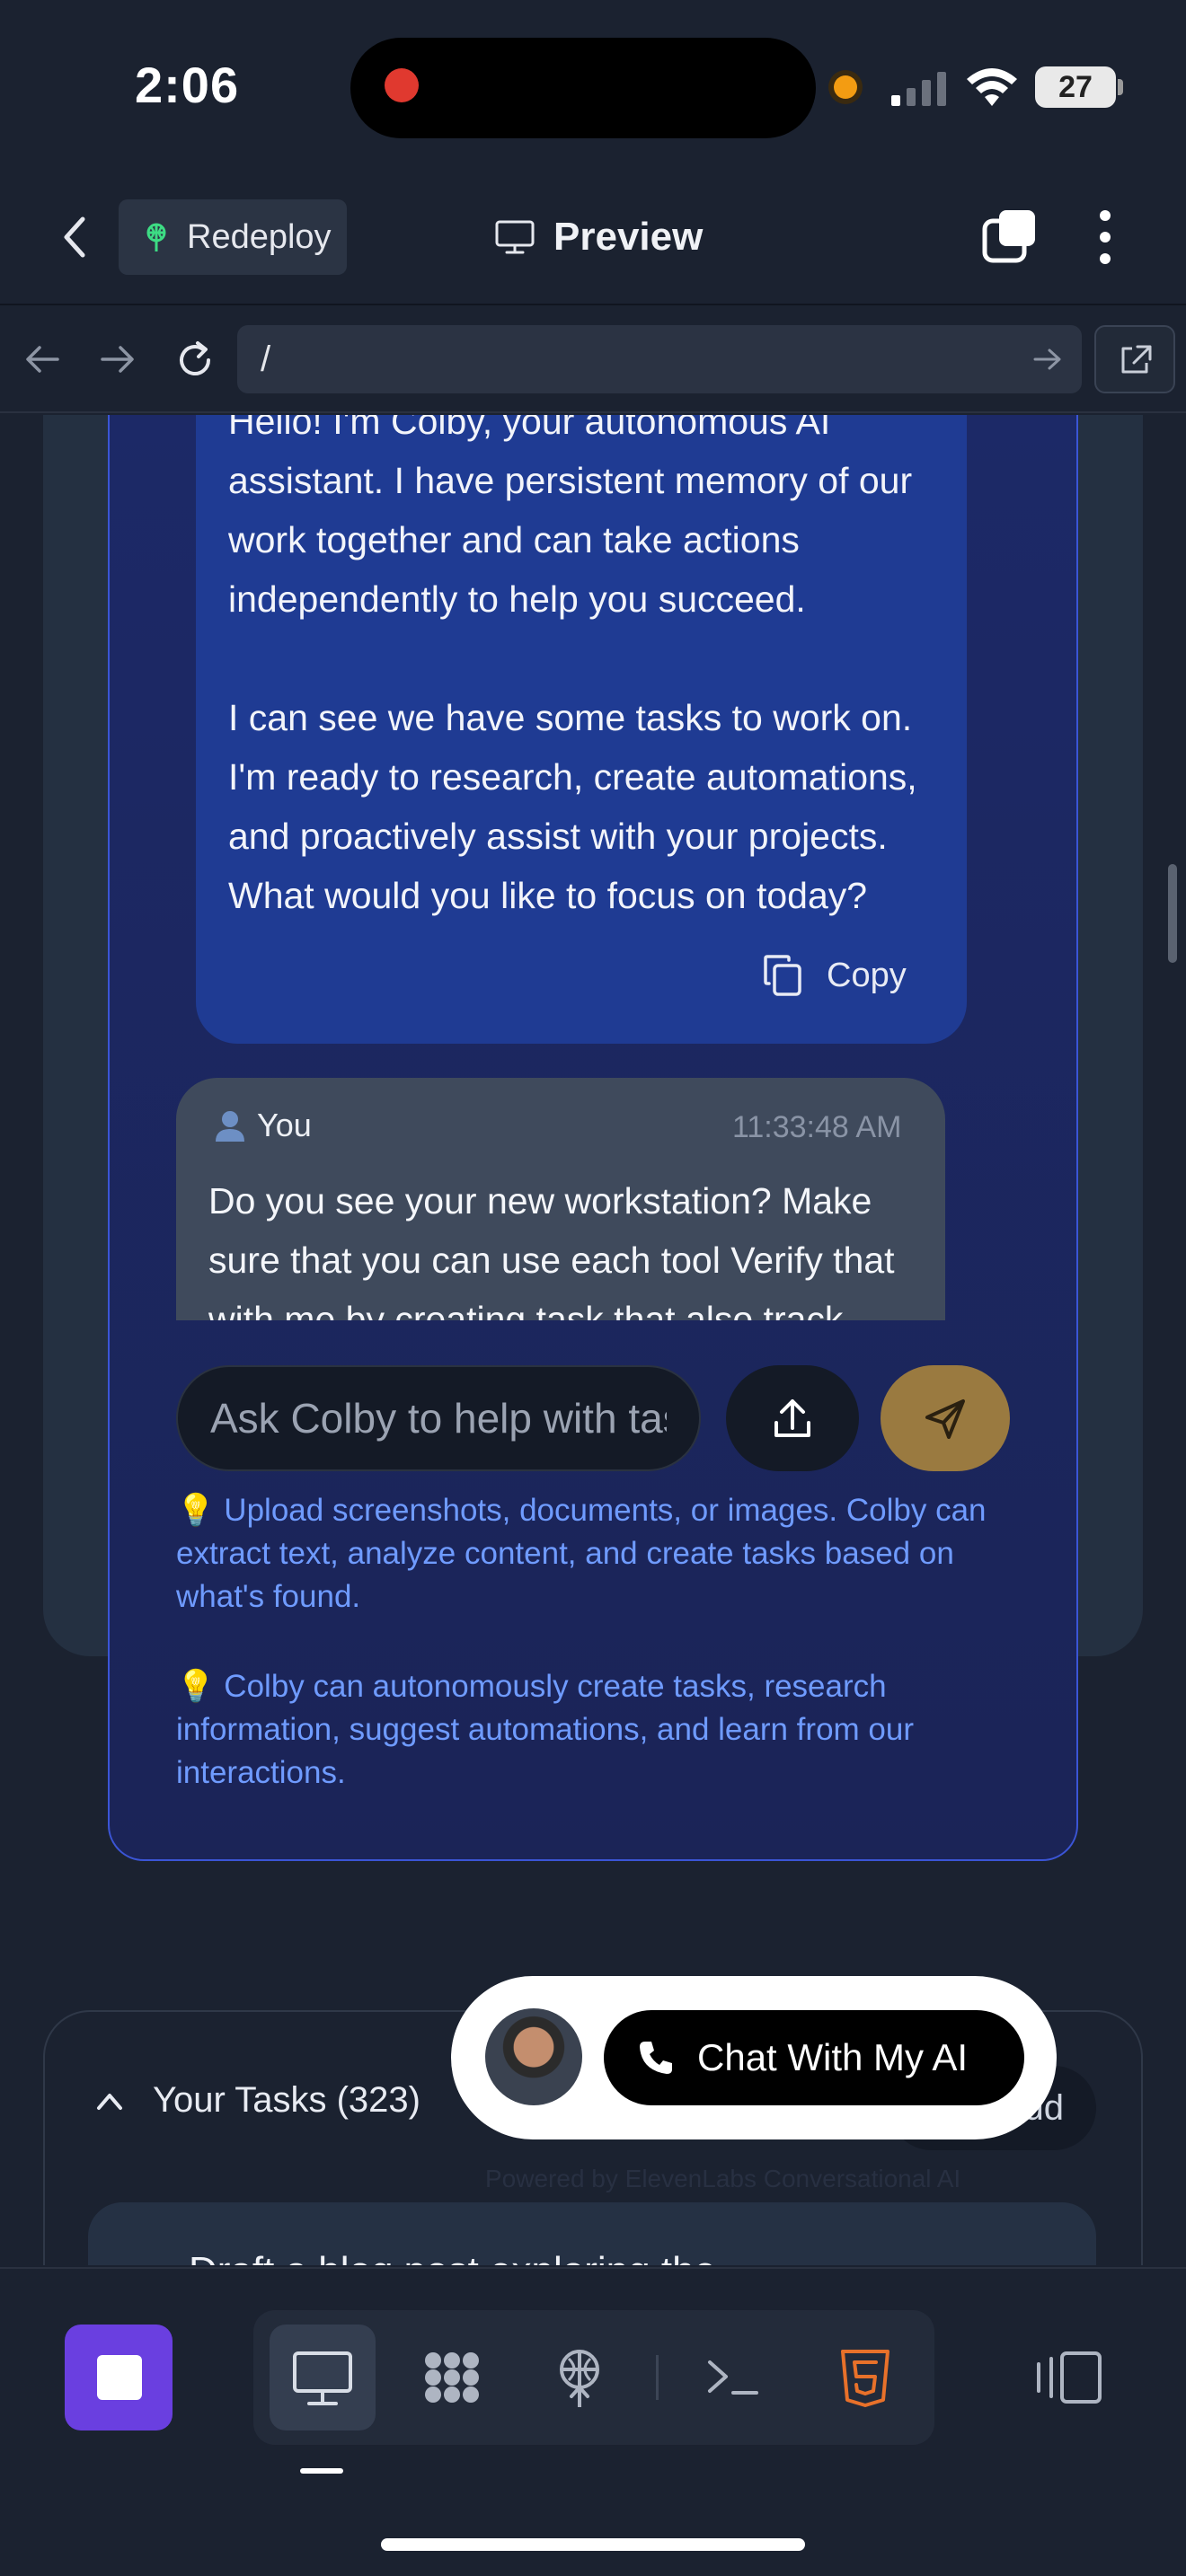 The height and width of the screenshot is (2576, 1186). What do you see at coordinates (452, 2257) in the screenshot?
I see `task-title: Draft a blog post exploring the` at bounding box center [452, 2257].